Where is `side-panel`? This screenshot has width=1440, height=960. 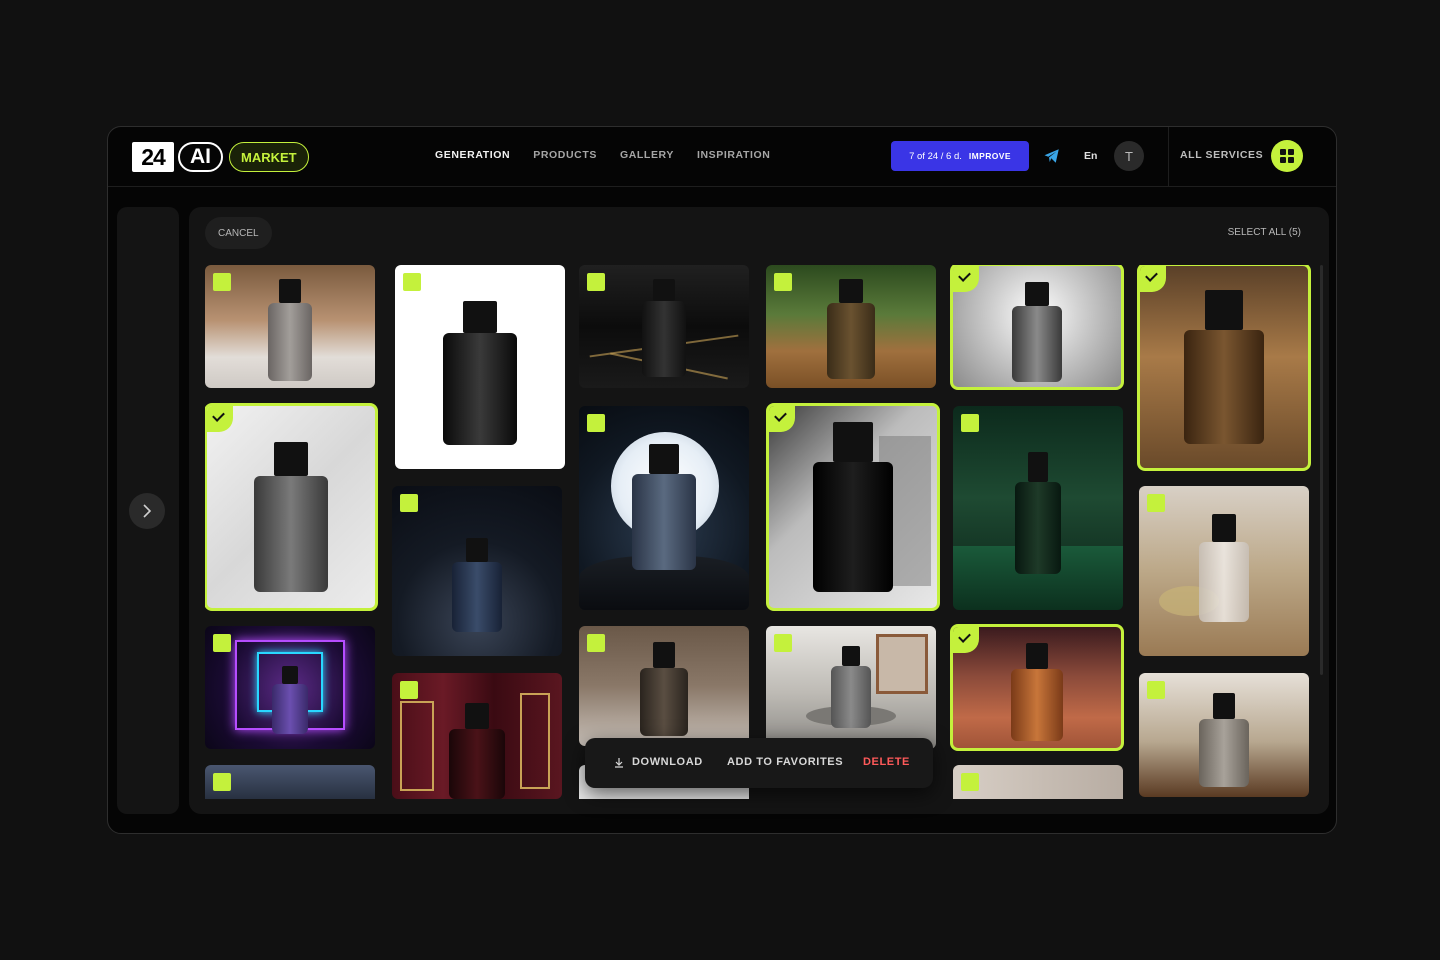
side-panel is located at coordinates (148, 510).